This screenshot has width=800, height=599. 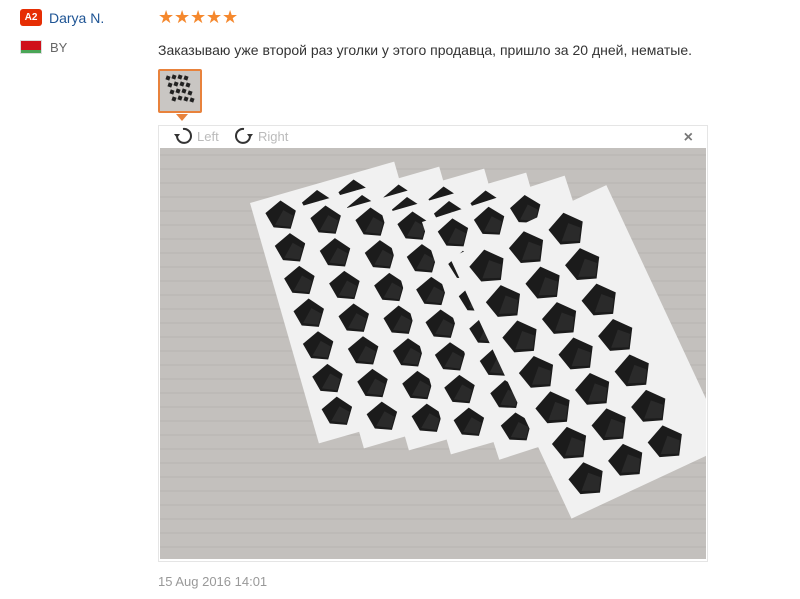 I want to click on rotate-left-label: Left, so click(x=208, y=136).